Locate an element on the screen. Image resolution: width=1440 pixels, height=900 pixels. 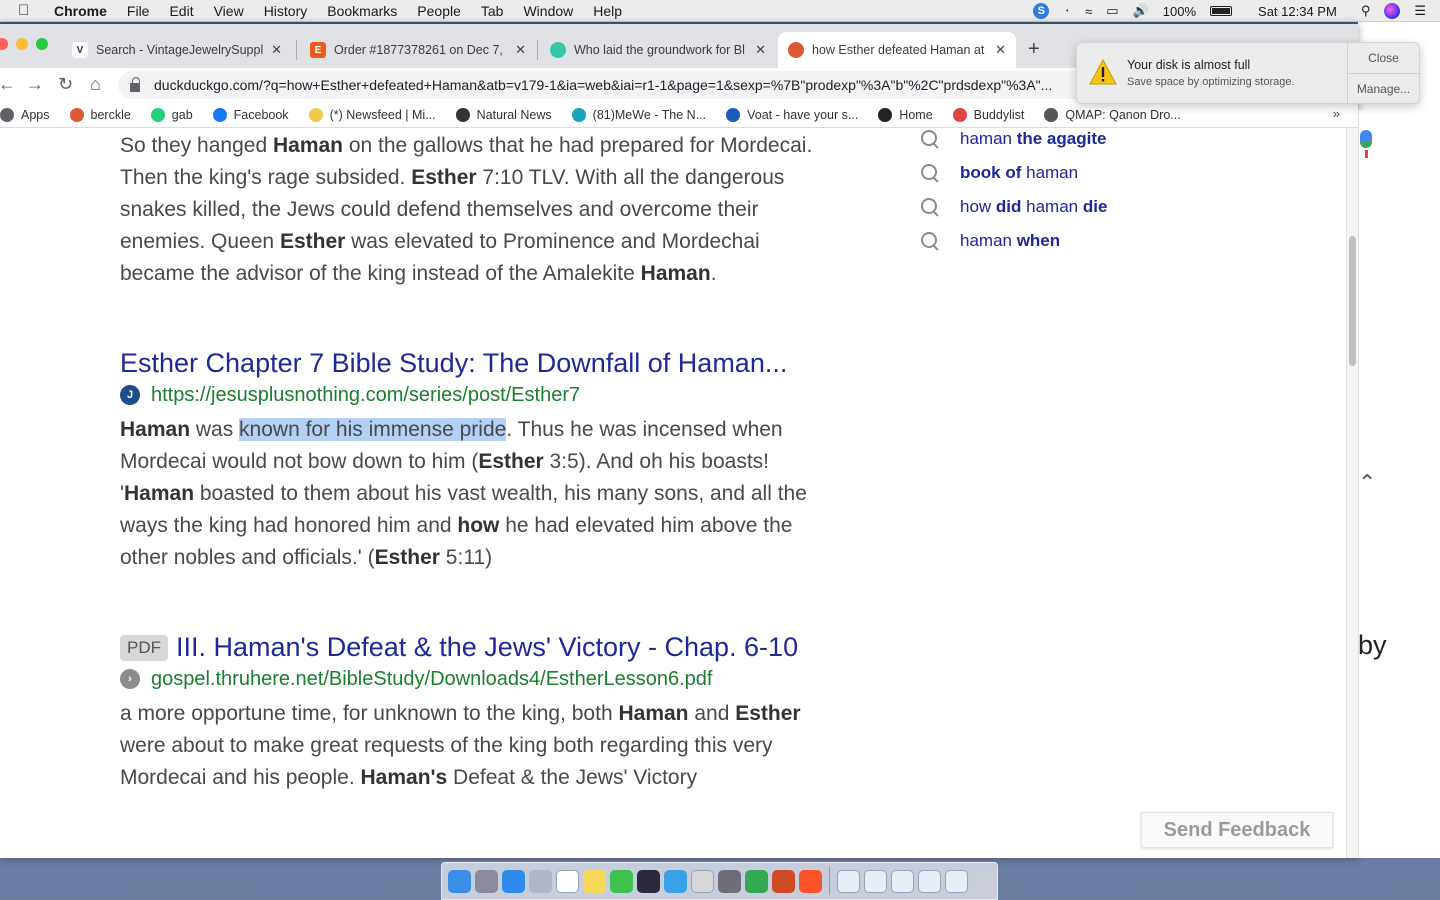
related-search-item: how did haman die is located at coordinates (1090, 207).